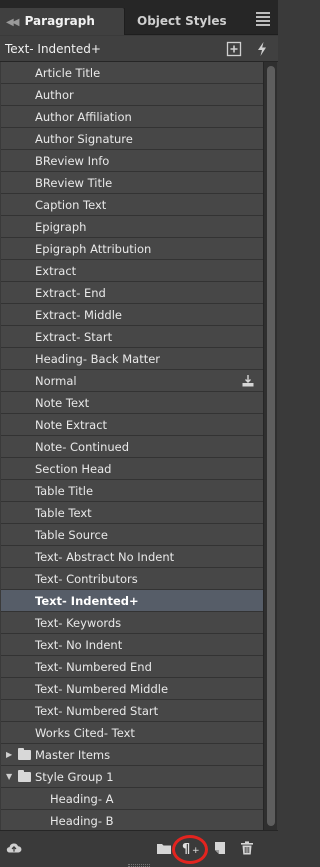 The height and width of the screenshot is (867, 320). Describe the element at coordinates (62, 403) in the screenshot. I see `style-item-label: Note Text` at that location.